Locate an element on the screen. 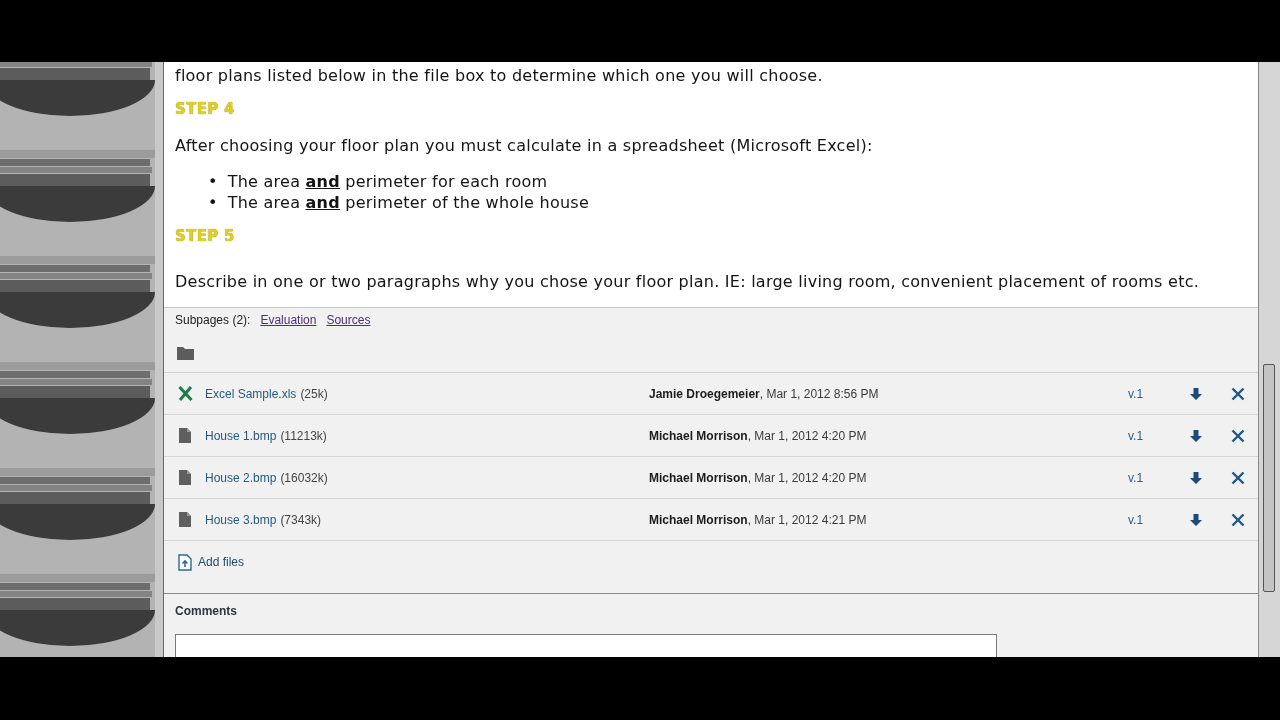 The width and height of the screenshot is (1280, 720). upload-info: Jamie Droegemeier, Mar 1, 2012 8:56 PM is located at coordinates (764, 393).